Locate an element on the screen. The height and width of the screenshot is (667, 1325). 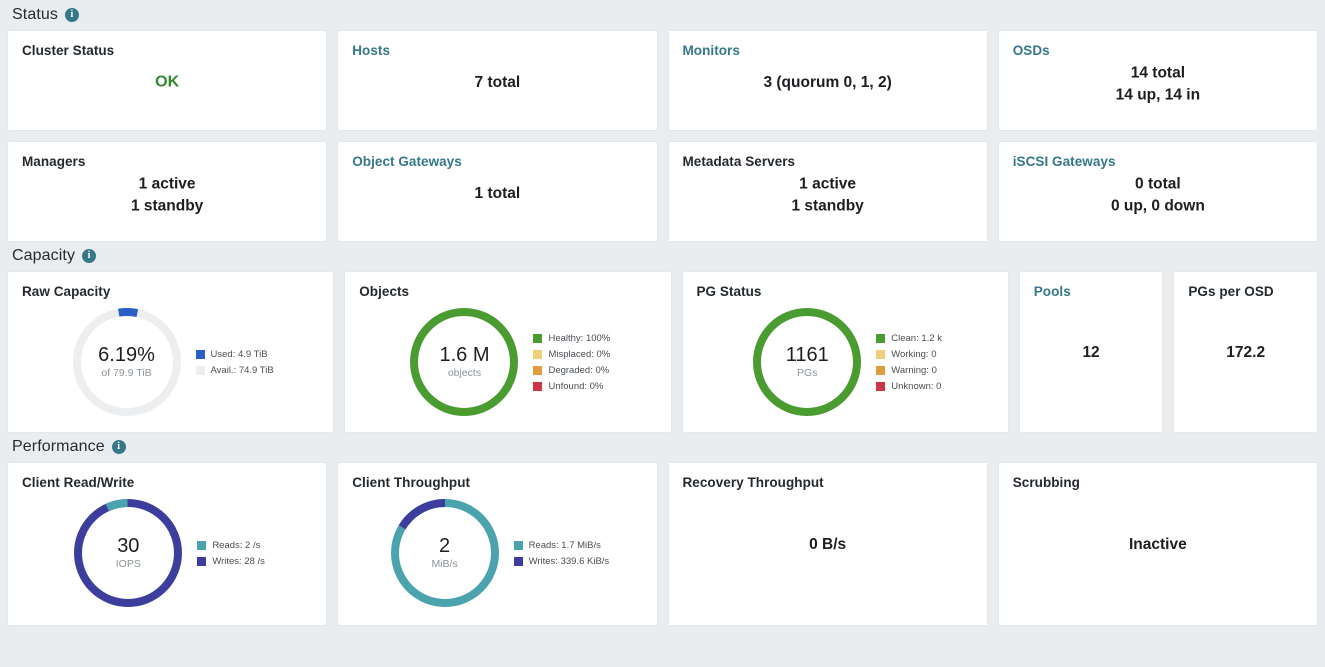
legend-client-read-write: Reads: 2 /s Writes: 28 /s is located at coordinates (231, 553).